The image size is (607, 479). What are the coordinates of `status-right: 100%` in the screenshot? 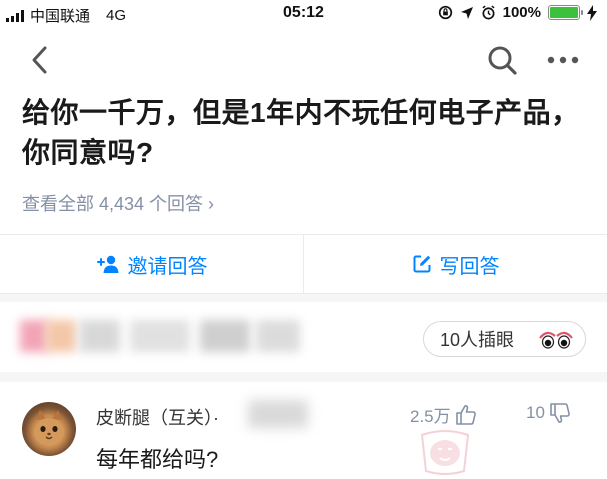 It's located at (517, 12).